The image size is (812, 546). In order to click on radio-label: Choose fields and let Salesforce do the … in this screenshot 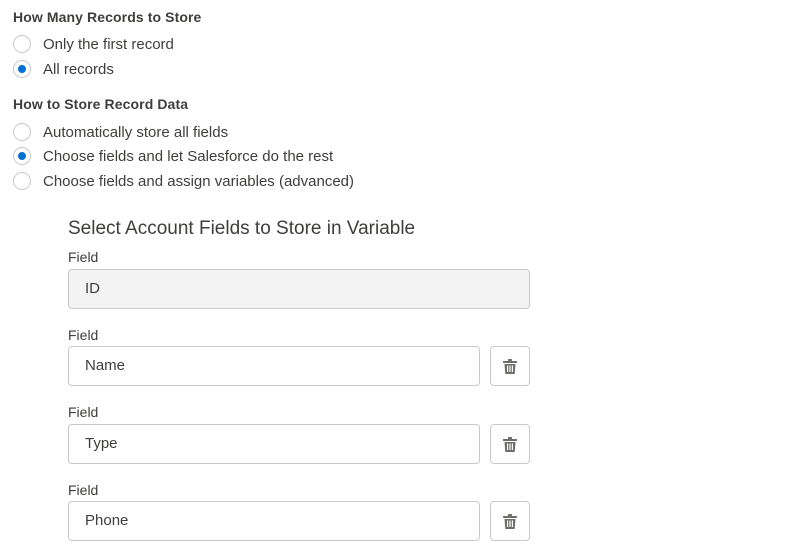, I will do `click(188, 156)`.